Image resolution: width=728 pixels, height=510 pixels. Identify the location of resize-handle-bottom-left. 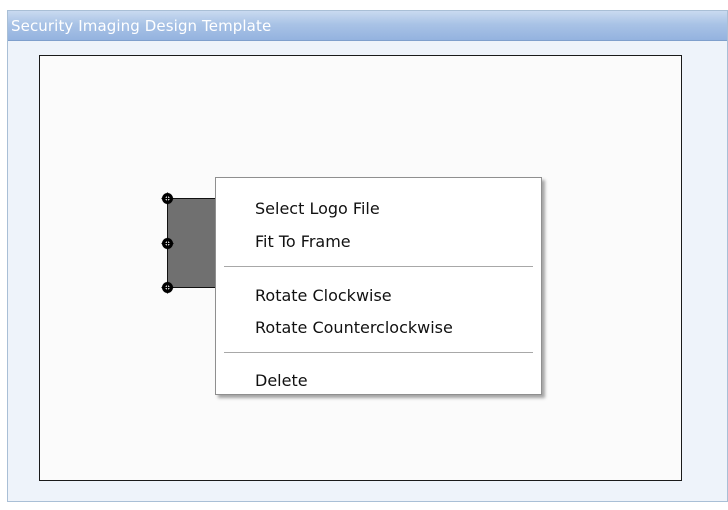
(167, 287).